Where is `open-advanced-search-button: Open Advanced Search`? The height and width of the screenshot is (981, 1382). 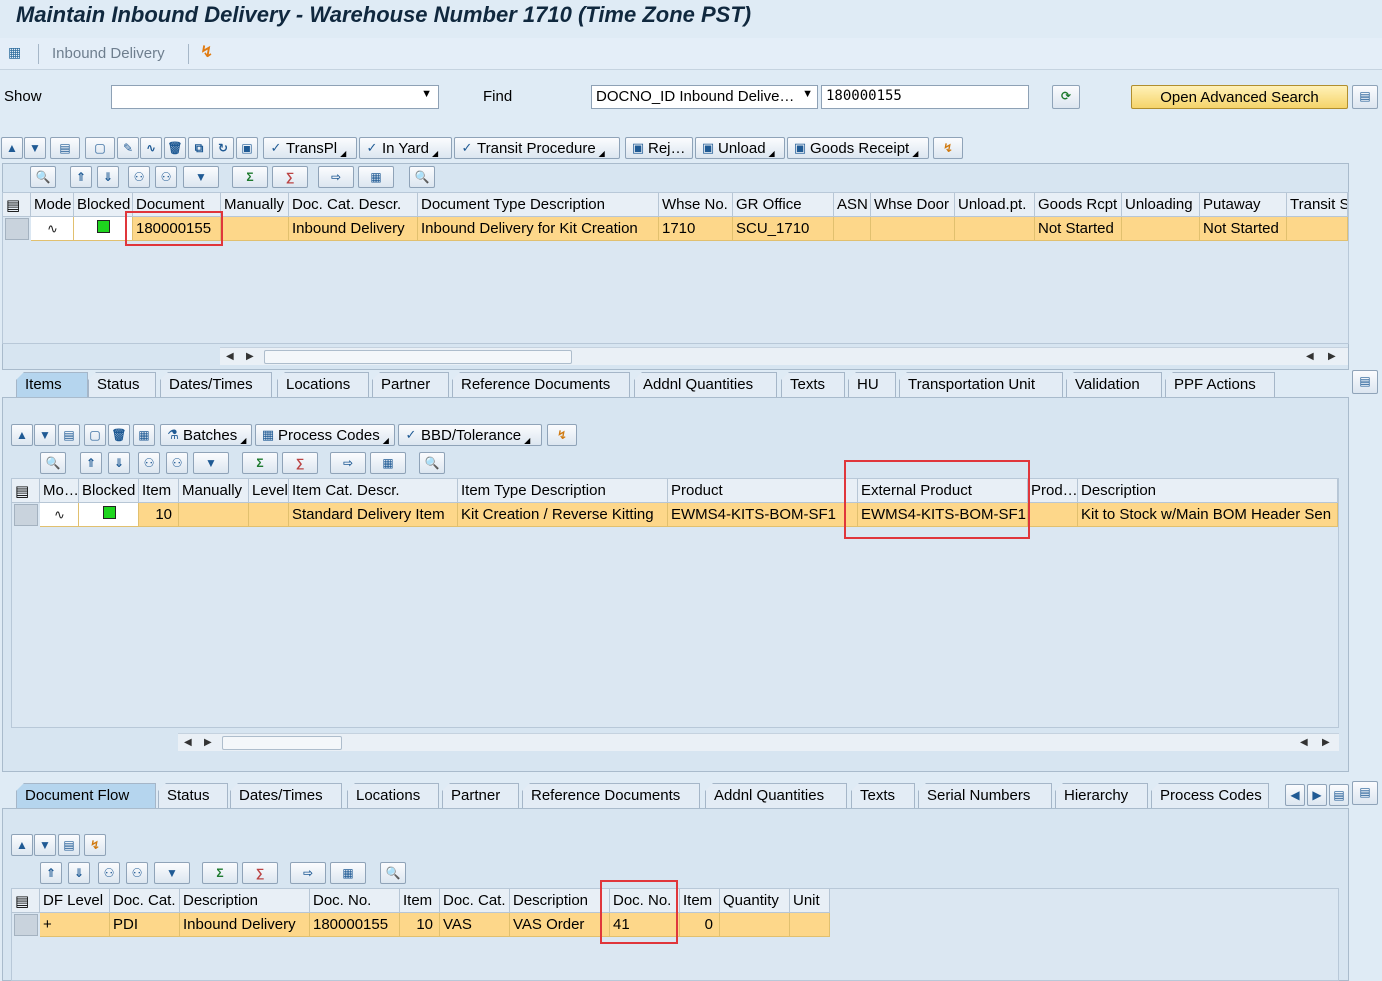 open-advanced-search-button: Open Advanced Search is located at coordinates (1239, 97).